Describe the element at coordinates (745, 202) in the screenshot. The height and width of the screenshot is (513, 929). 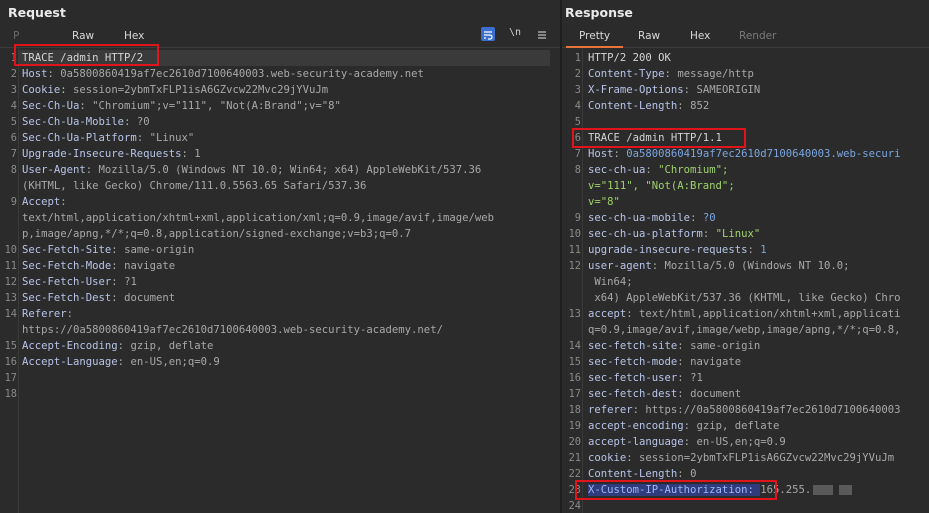
I see `code-line: v="8"` at that location.